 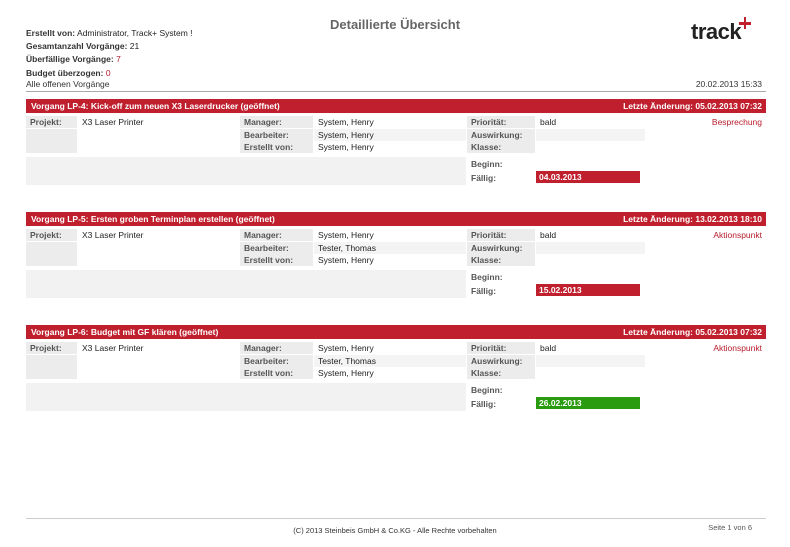 I want to click on page-number: Seite 1 von 6, so click(x=730, y=527).